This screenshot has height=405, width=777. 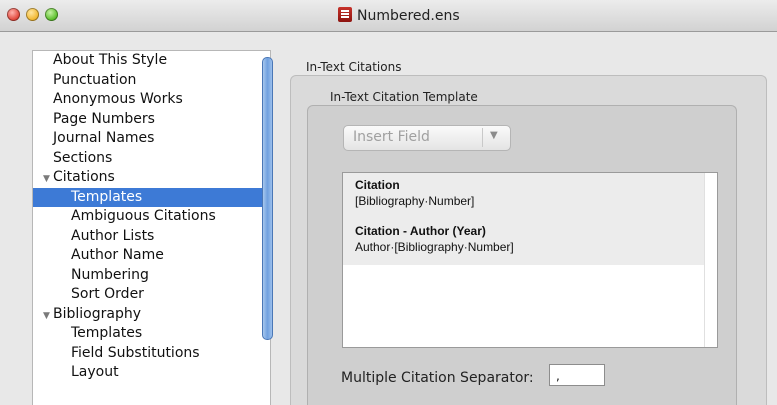 What do you see at coordinates (117, 255) in the screenshot?
I see `sidebar-item-label: Author Name` at bounding box center [117, 255].